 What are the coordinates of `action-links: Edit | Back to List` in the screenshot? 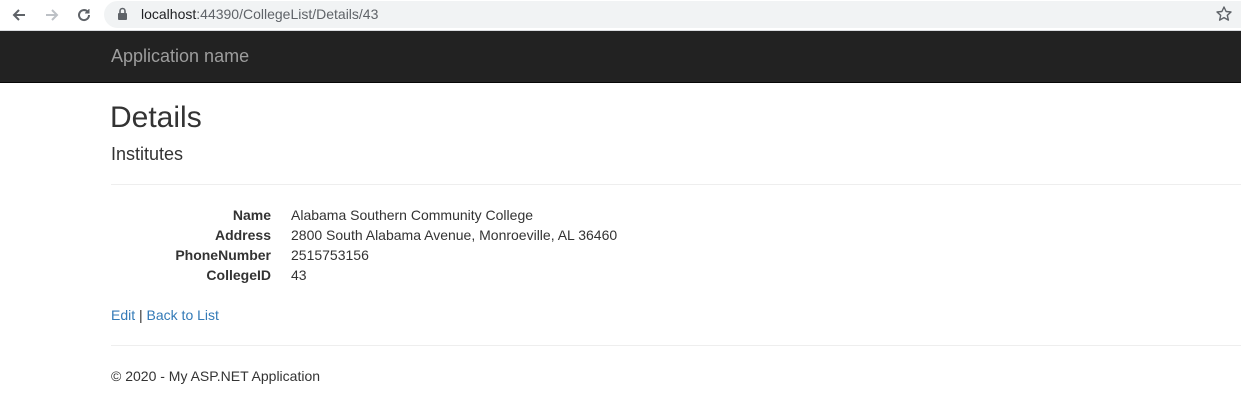 It's located at (165, 315).